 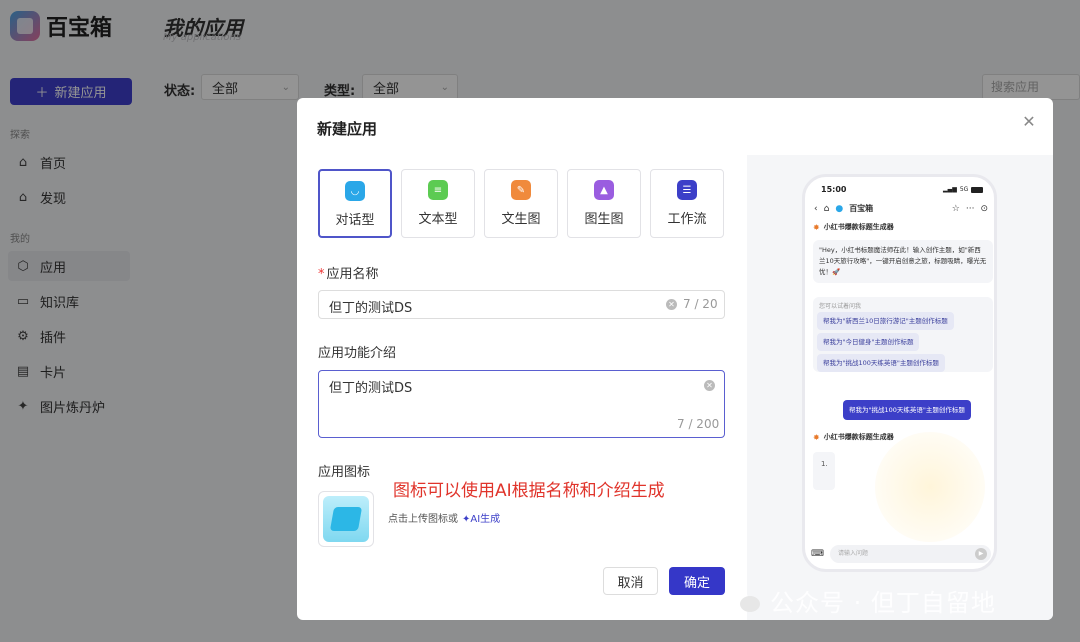 I want to click on app-icon-upload, so click(x=346, y=519).